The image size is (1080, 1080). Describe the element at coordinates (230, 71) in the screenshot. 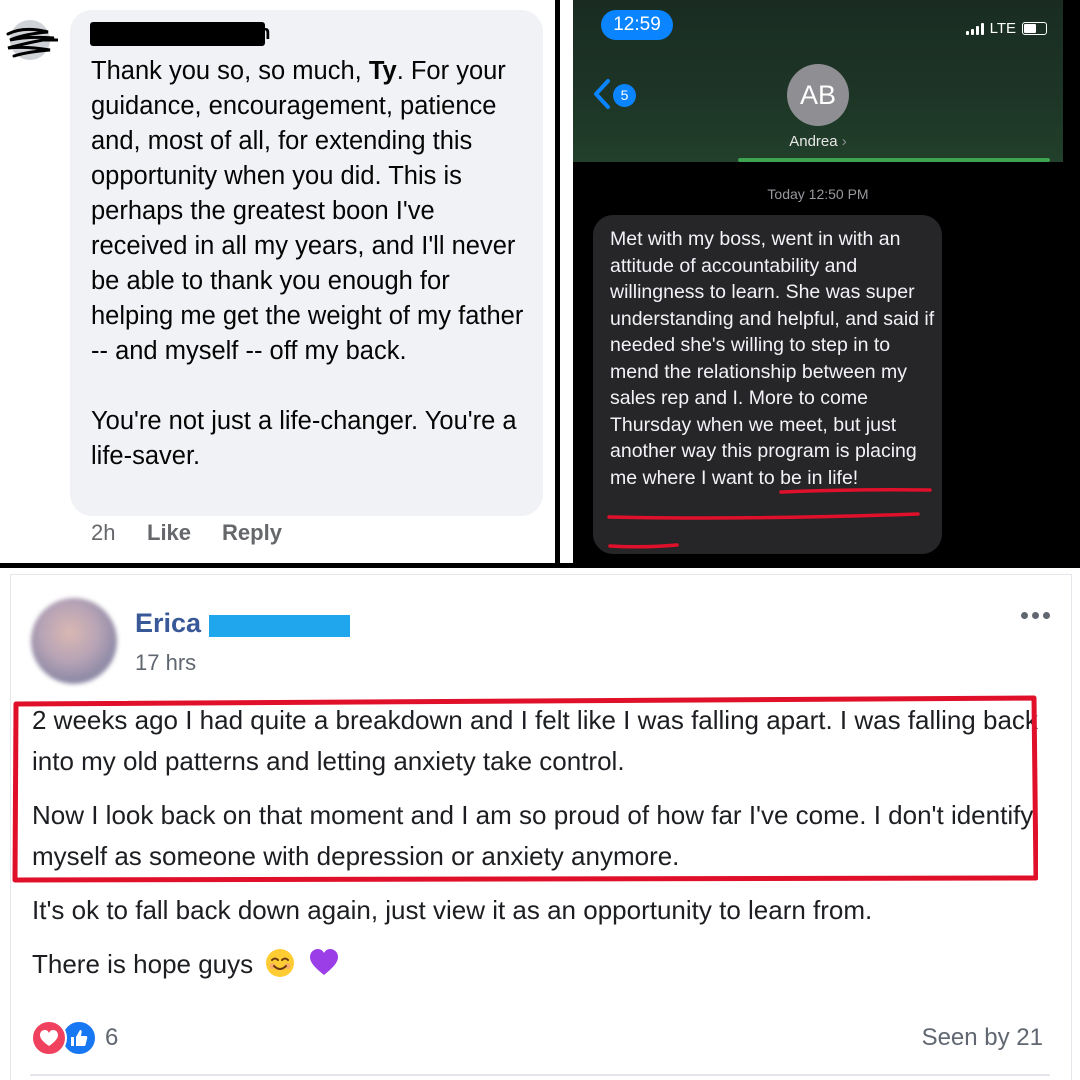

I see `comment-text-start: Thank you so, so much,` at that location.